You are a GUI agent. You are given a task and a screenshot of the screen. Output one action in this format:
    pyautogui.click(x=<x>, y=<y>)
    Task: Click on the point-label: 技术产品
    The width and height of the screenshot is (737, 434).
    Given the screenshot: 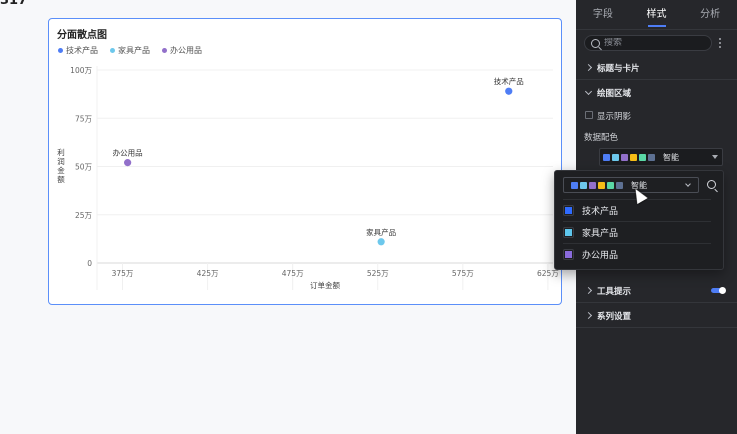 What is the action you would take?
    pyautogui.click(x=509, y=81)
    